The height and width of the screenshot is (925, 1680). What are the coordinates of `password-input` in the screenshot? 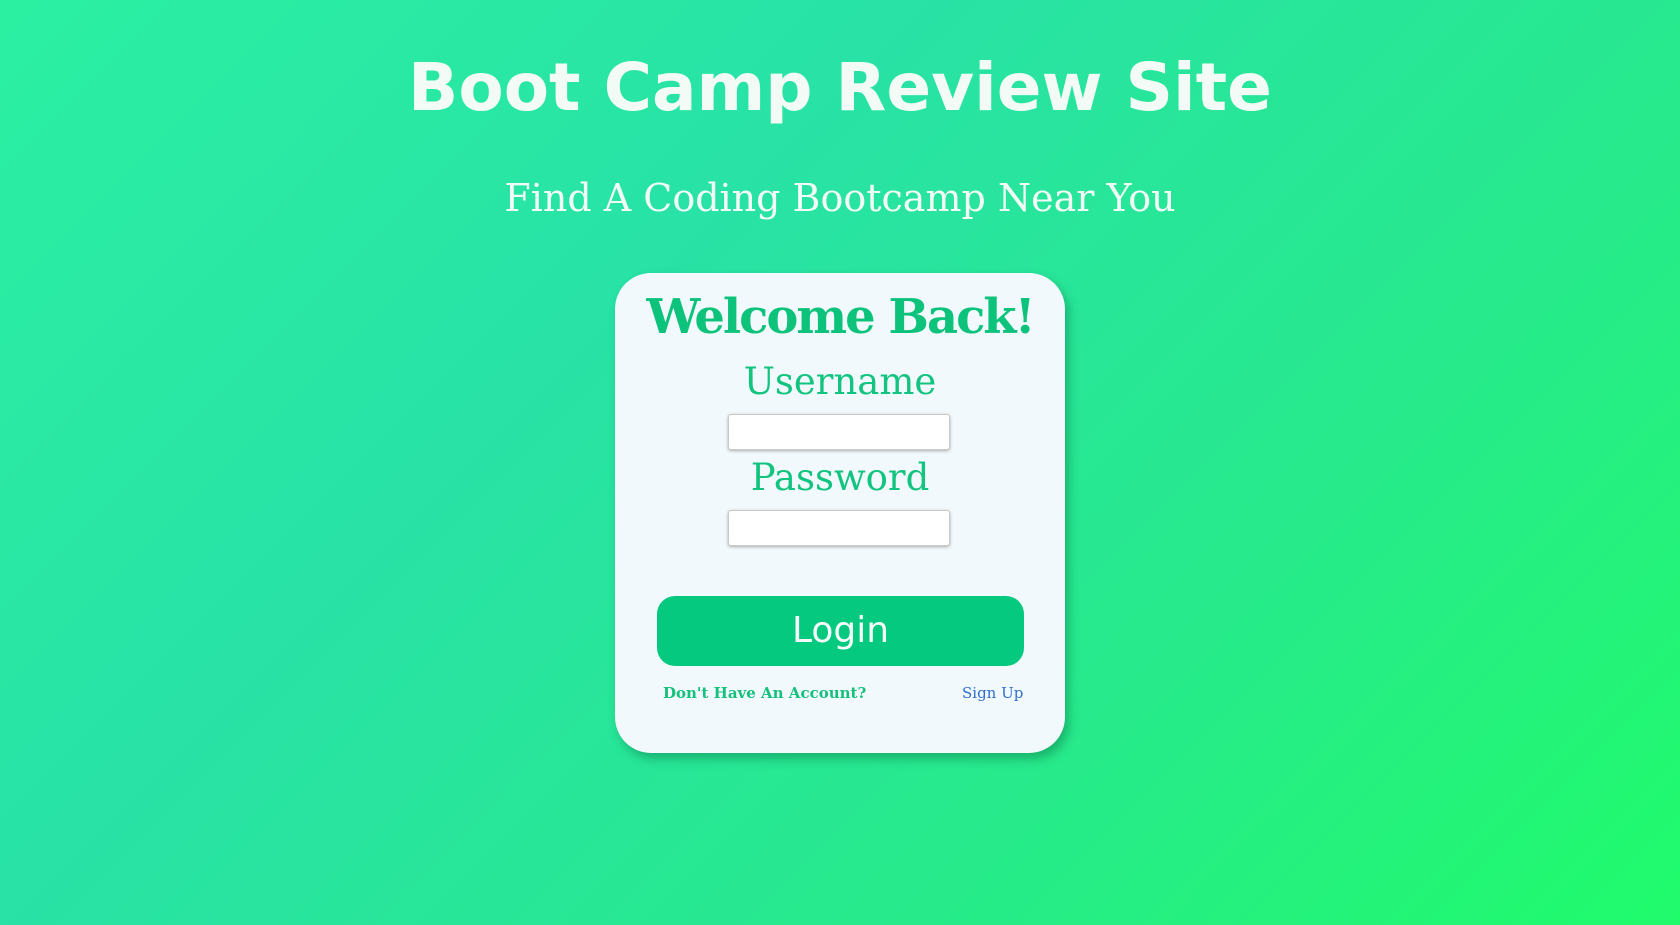 It's located at (839, 528).